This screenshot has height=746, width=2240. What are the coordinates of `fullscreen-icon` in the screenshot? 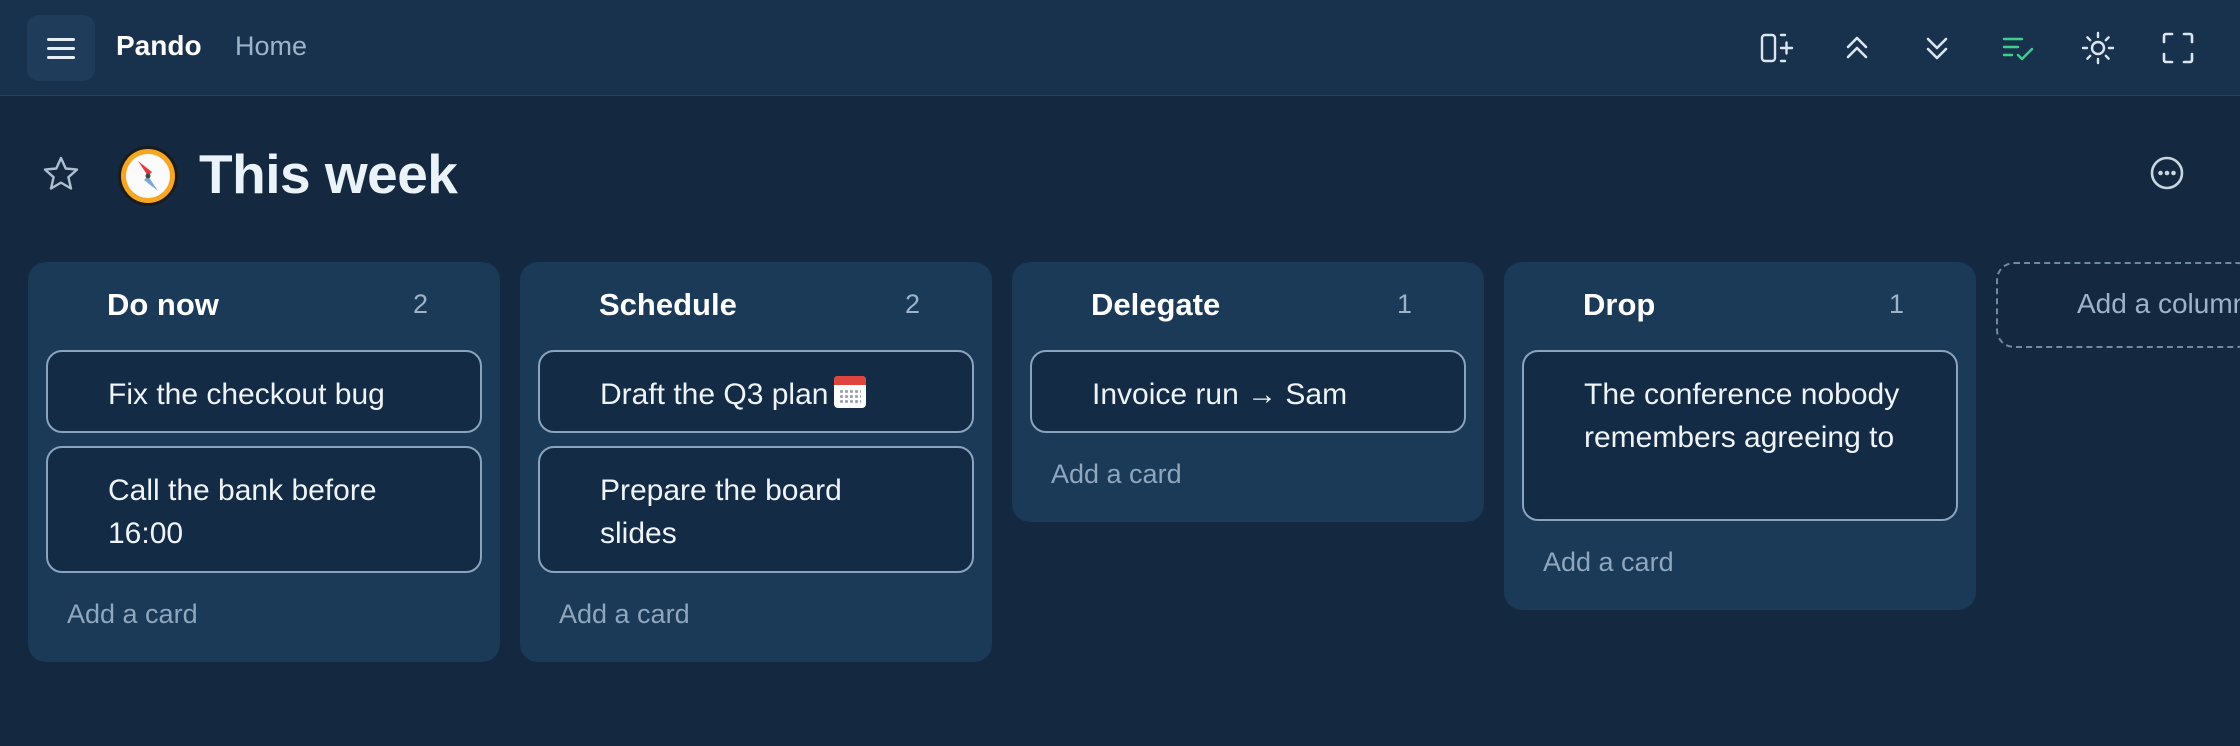 It's located at (2178, 48).